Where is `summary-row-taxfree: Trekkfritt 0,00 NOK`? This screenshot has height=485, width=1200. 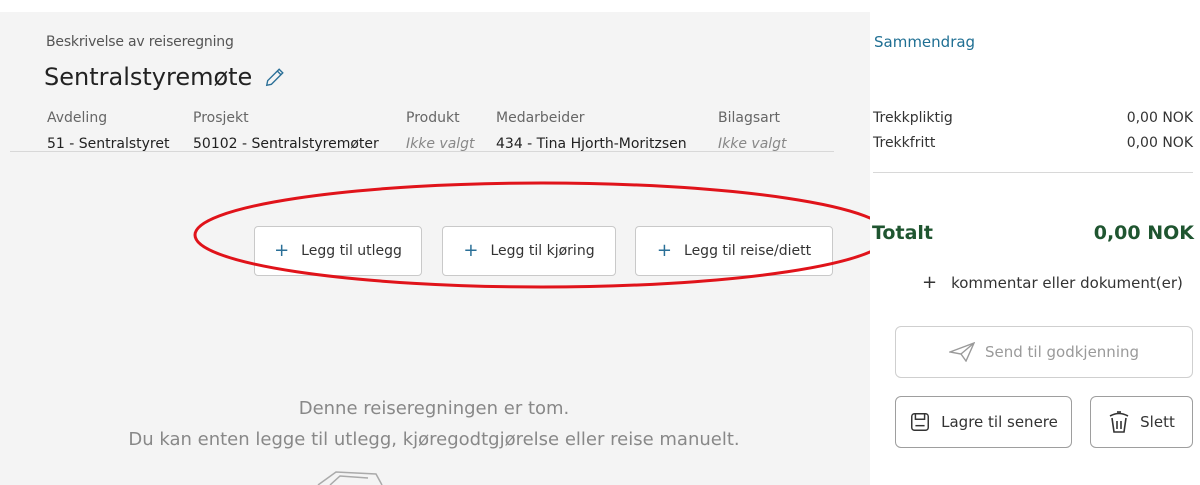
summary-row-taxfree: Trekkfritt 0,00 NOK is located at coordinates (1033, 143).